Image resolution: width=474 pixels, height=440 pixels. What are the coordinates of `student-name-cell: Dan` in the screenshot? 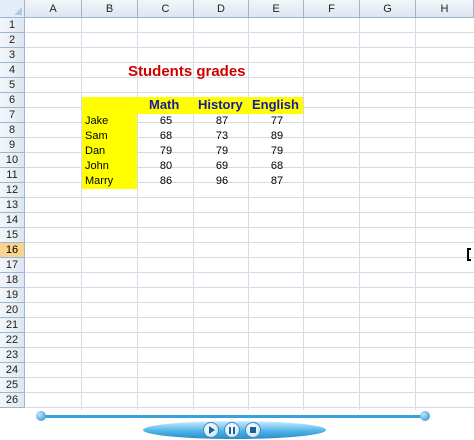 It's located at (95, 151).